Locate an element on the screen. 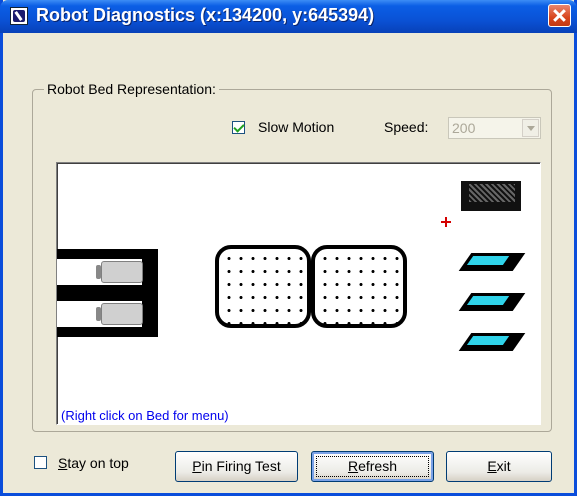  close-icon is located at coordinates (559, 15).